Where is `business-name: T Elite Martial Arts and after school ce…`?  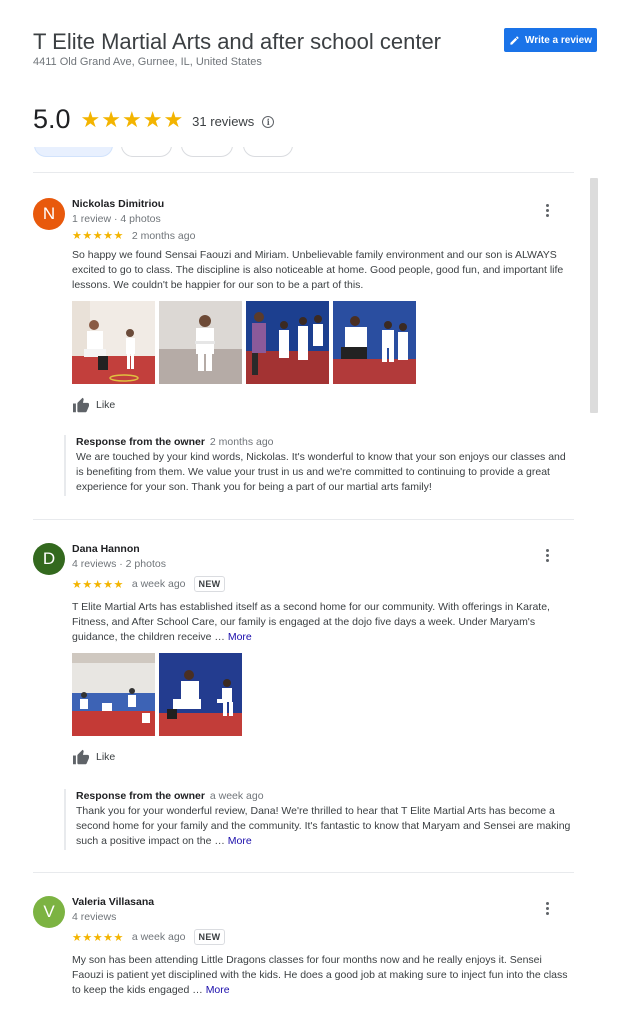
business-name: T Elite Martial Arts and after school ce… is located at coordinates (237, 41).